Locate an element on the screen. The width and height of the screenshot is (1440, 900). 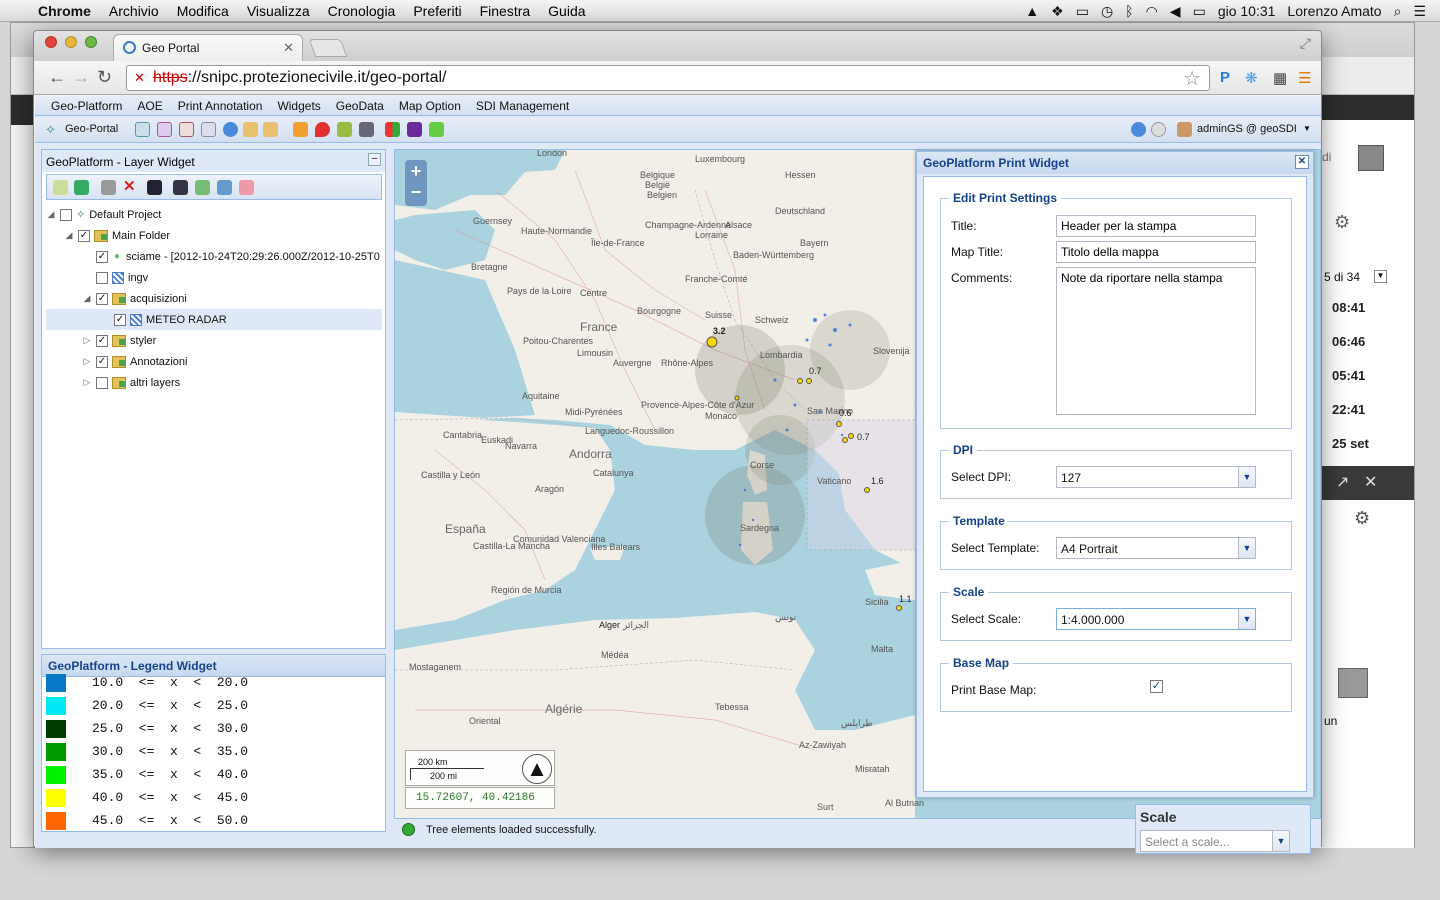
menu-modifica: Modifica is located at coordinates (203, 11).